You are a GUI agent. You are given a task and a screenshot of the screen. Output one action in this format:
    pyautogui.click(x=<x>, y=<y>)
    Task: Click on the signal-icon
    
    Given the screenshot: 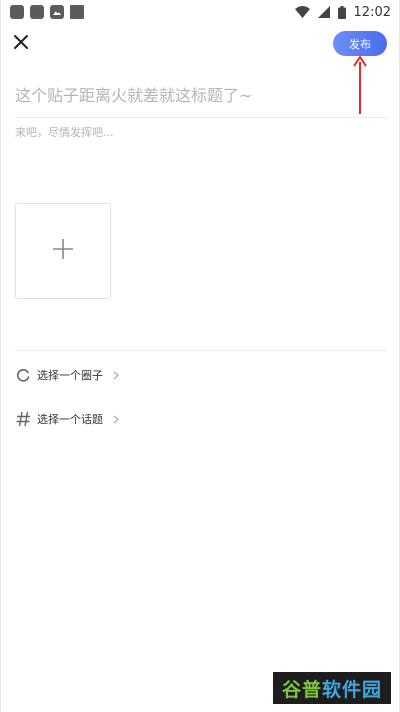 What is the action you would take?
    pyautogui.click(x=323, y=12)
    